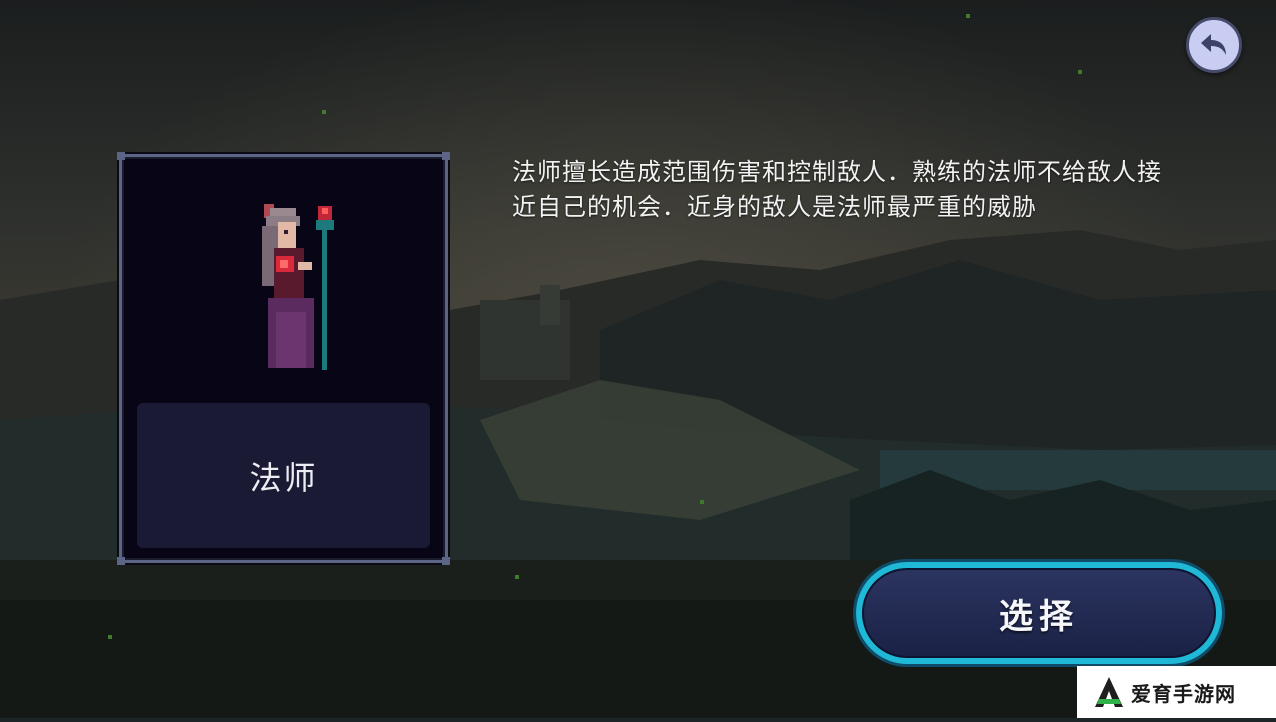  Describe the element at coordinates (1109, 692) in the screenshot. I see `watermark-logo-icon` at that location.